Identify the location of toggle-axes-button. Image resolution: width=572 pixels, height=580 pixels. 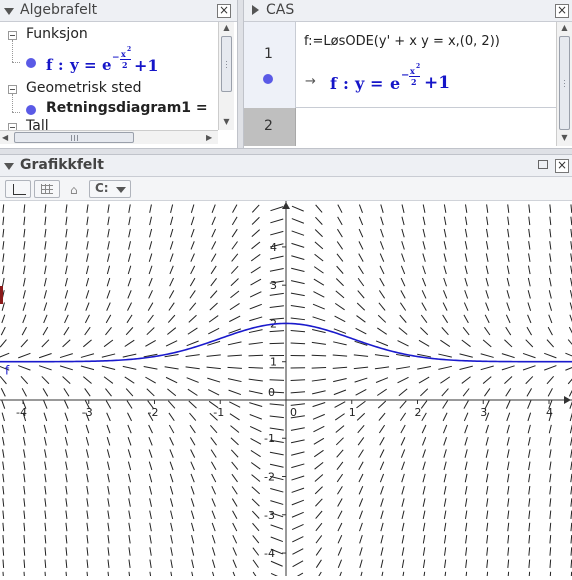
(18, 189).